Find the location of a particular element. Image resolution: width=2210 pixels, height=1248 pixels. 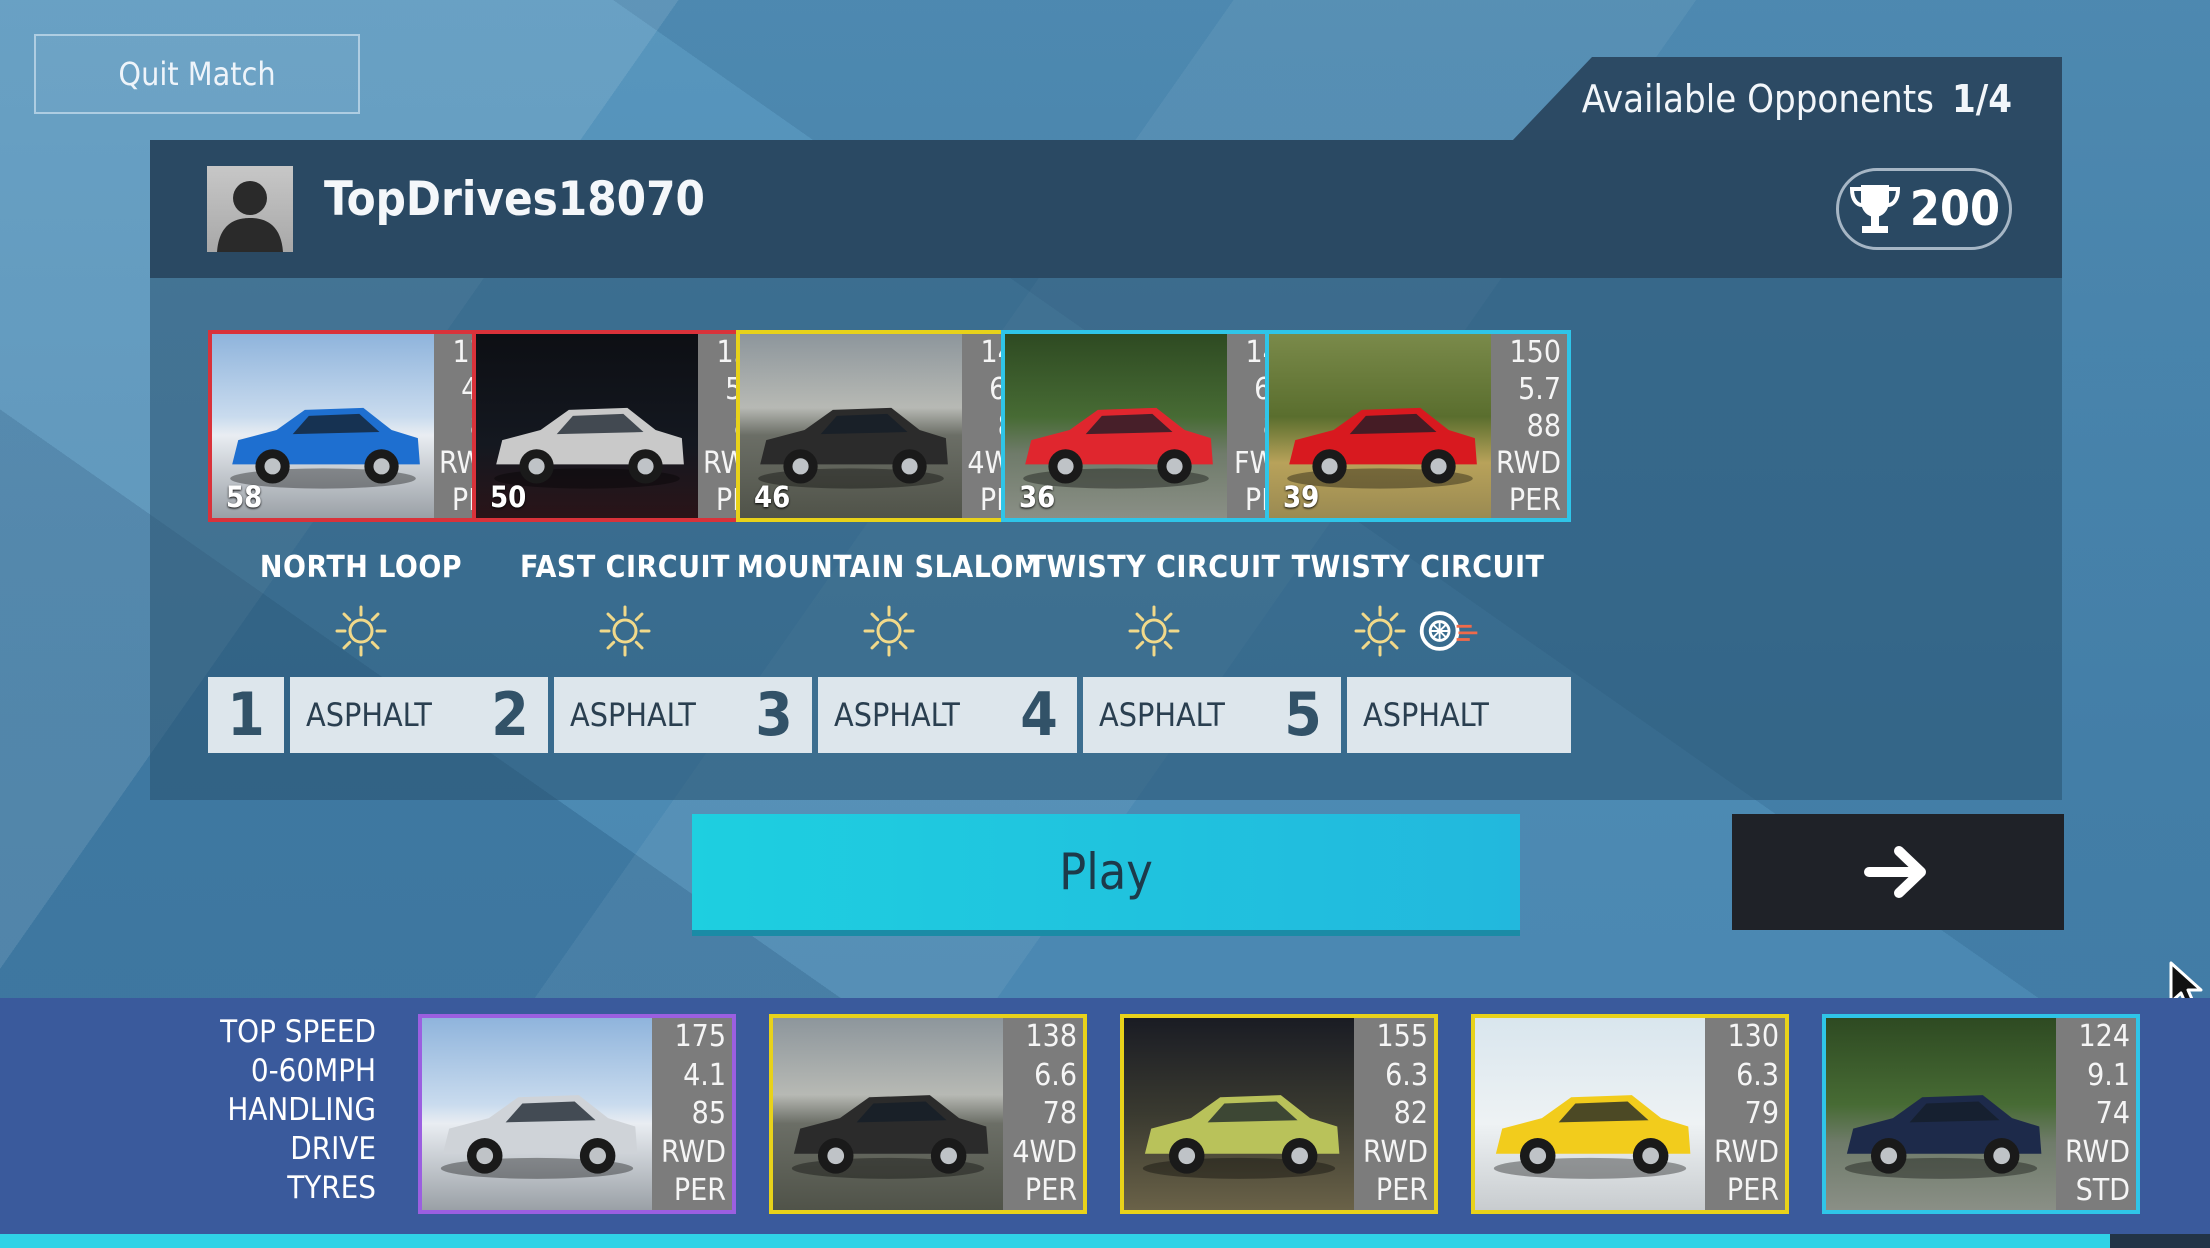

car-card: 1486.084FWDPER36 is located at coordinates (1154, 426).